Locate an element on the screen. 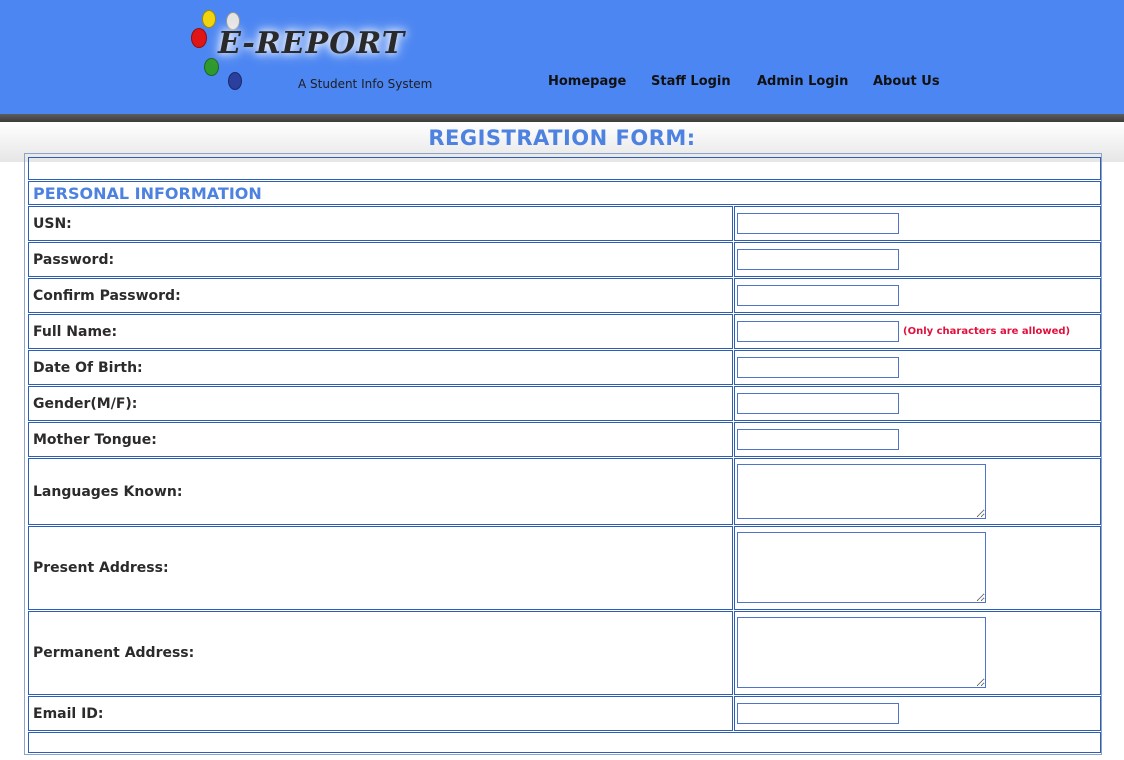  section-header-row: PERSONAL INFORMATION is located at coordinates (564, 193).